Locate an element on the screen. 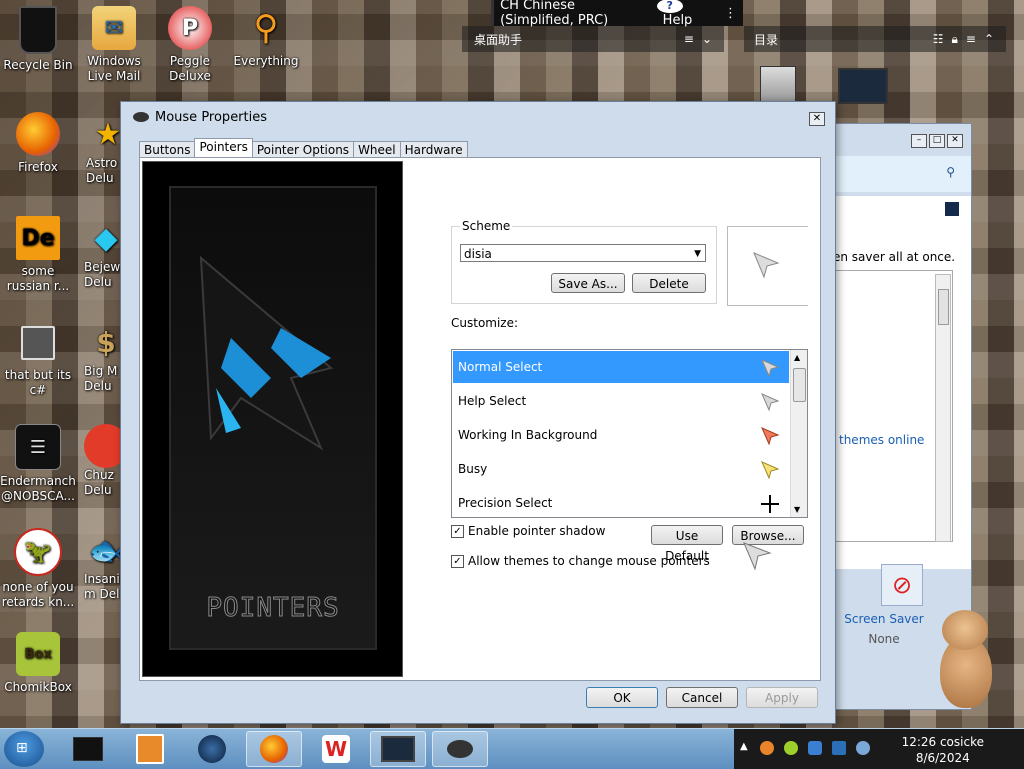  desktop-icon-windows-live-mail: ✉ Windows Live Mail is located at coordinates (114, 45).